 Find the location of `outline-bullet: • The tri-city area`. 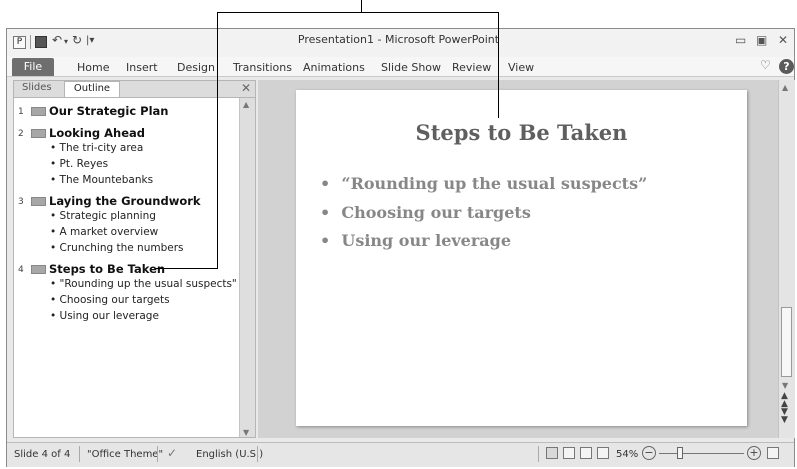

outline-bullet: • The tri-city area is located at coordinates (96, 148).